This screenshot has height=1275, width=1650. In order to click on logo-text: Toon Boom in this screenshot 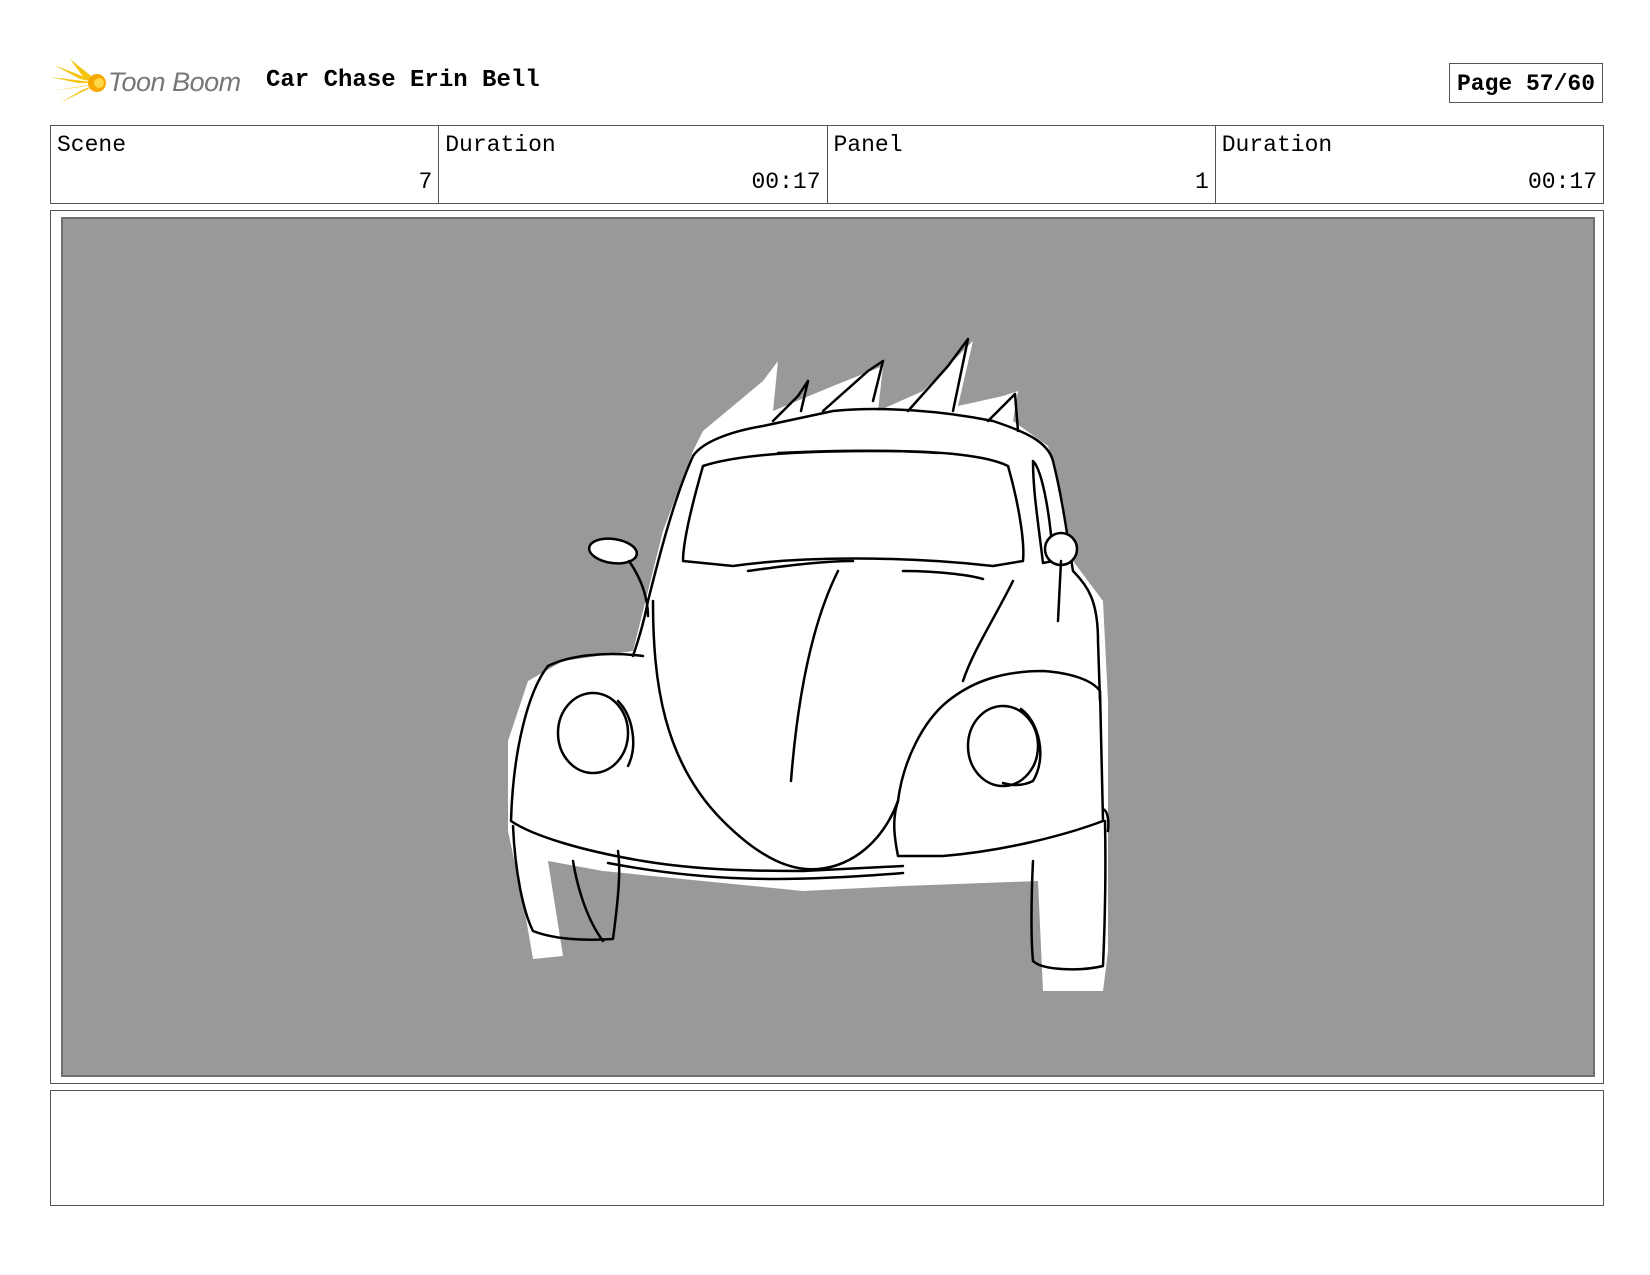, I will do `click(174, 82)`.